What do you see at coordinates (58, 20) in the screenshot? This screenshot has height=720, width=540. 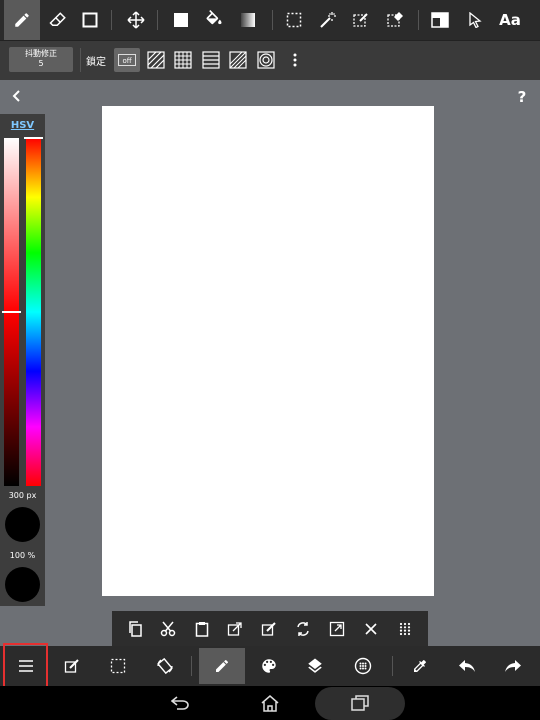 I see `eraser-icon` at bounding box center [58, 20].